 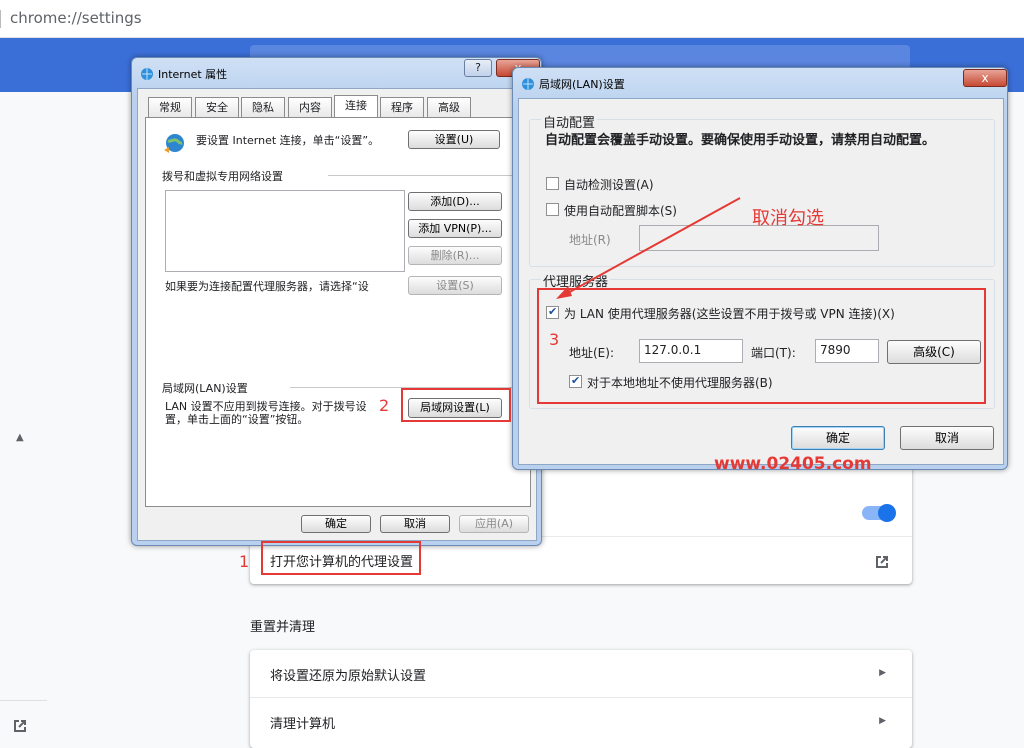 I want to click on collapse-arrow-icon: ▲, so click(x=20, y=437).